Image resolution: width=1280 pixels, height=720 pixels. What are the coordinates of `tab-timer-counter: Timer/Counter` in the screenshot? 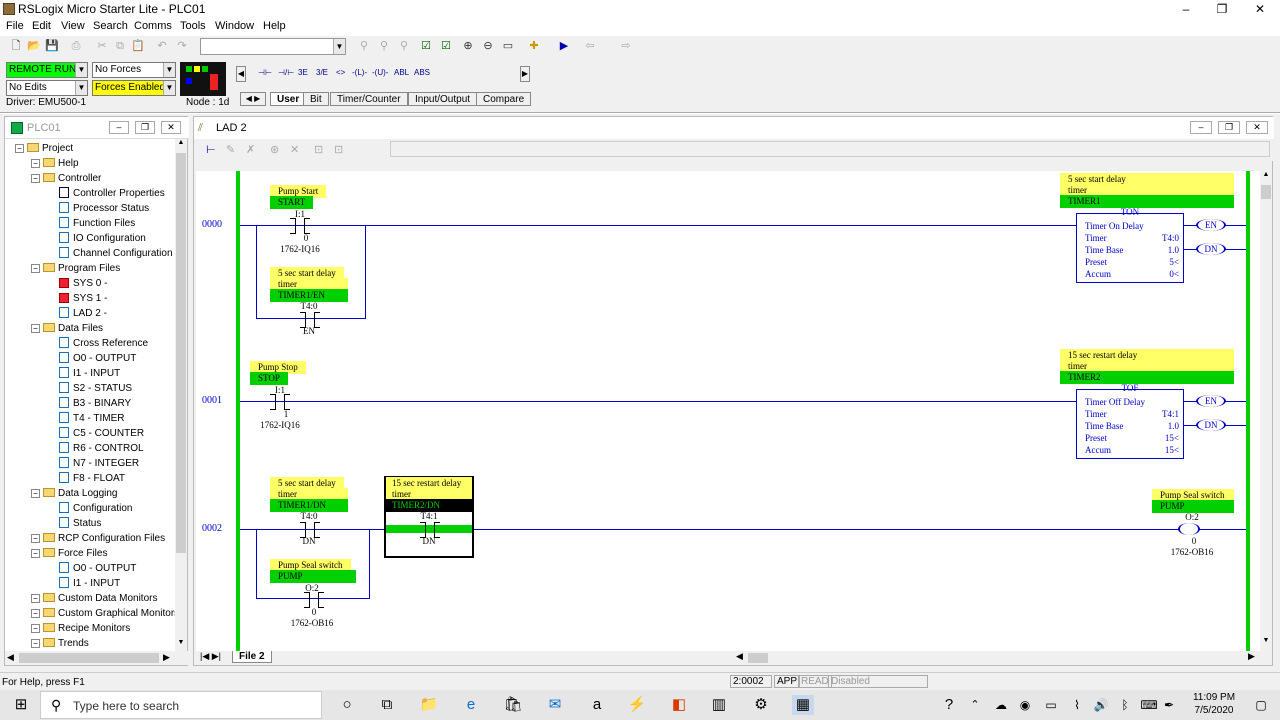 It's located at (369, 99).